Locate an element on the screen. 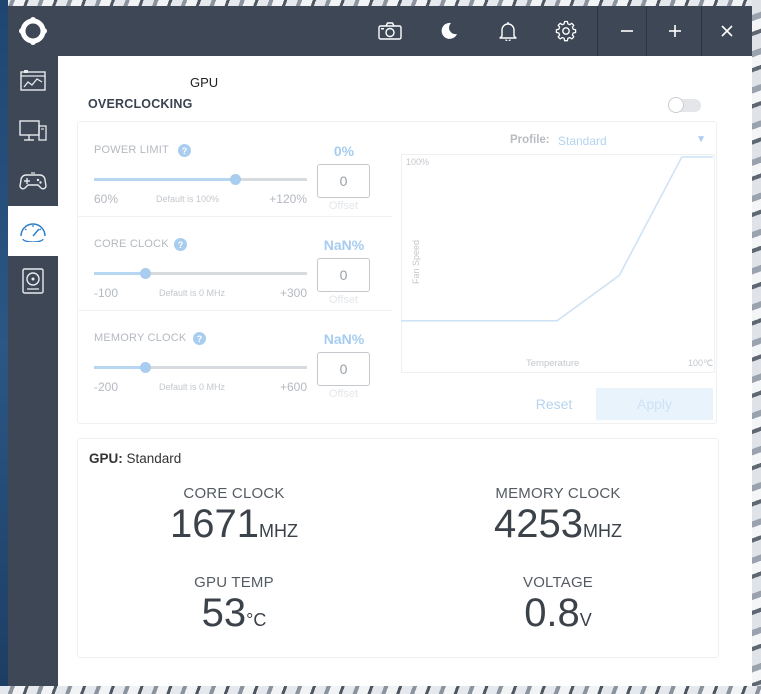 Image resolution: width=761 pixels, height=694 pixels. x-end-tick-label: 100℃ is located at coordinates (700, 363).